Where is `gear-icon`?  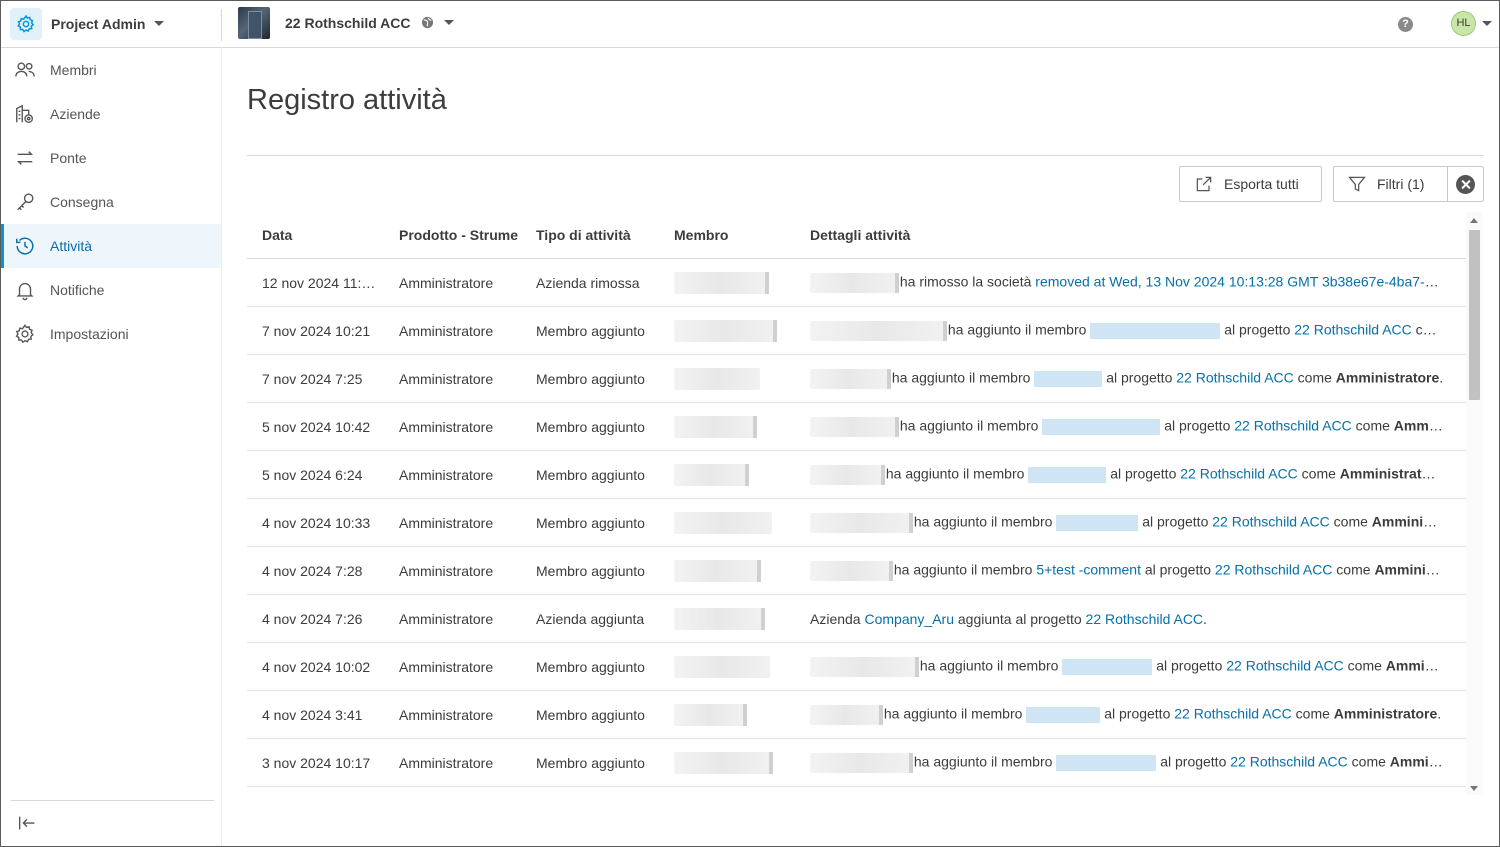
gear-icon is located at coordinates (25, 334).